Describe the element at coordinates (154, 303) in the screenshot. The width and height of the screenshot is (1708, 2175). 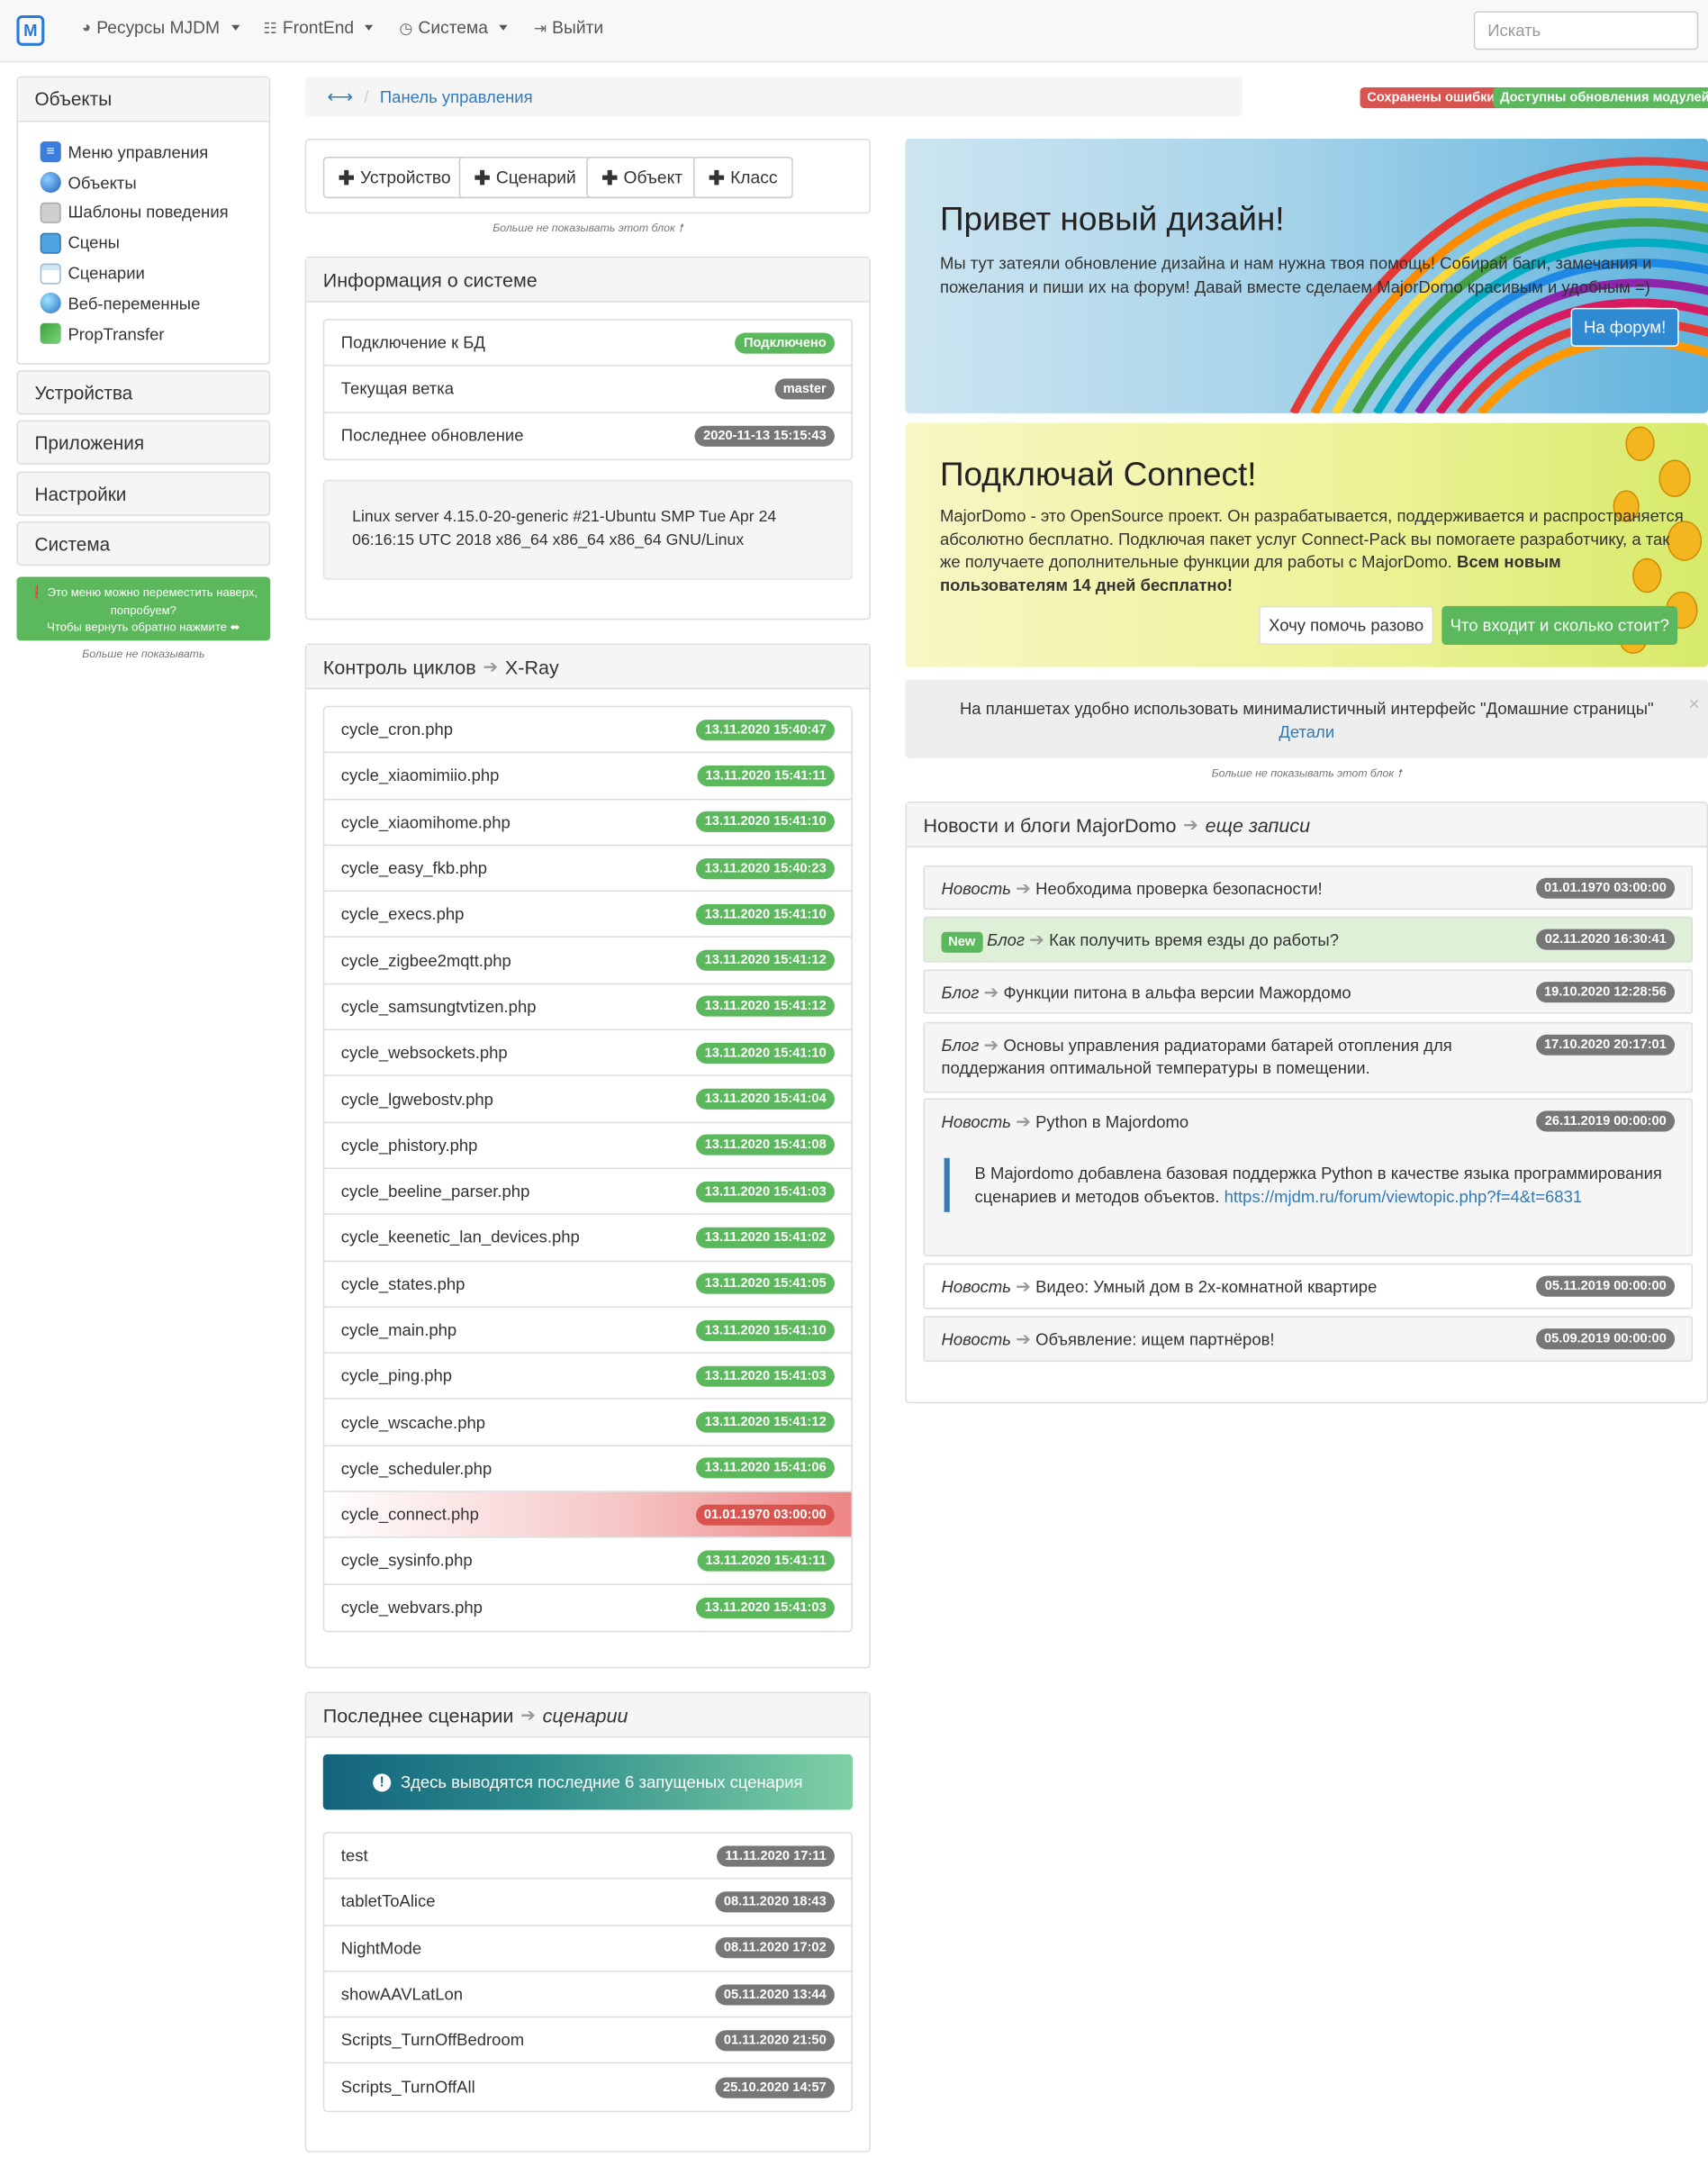
I see `sidebar-item-webvars: Веб-переменные` at that location.